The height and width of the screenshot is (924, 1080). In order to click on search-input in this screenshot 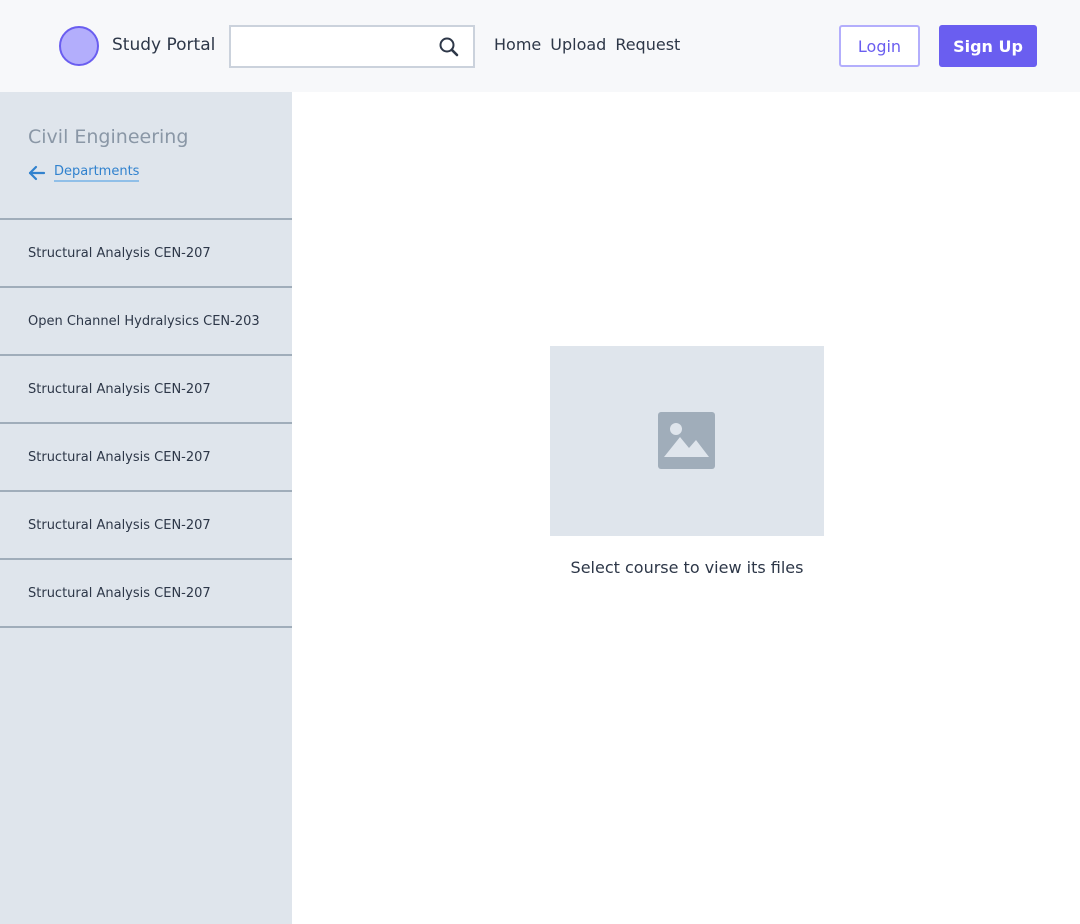, I will do `click(331, 46)`.